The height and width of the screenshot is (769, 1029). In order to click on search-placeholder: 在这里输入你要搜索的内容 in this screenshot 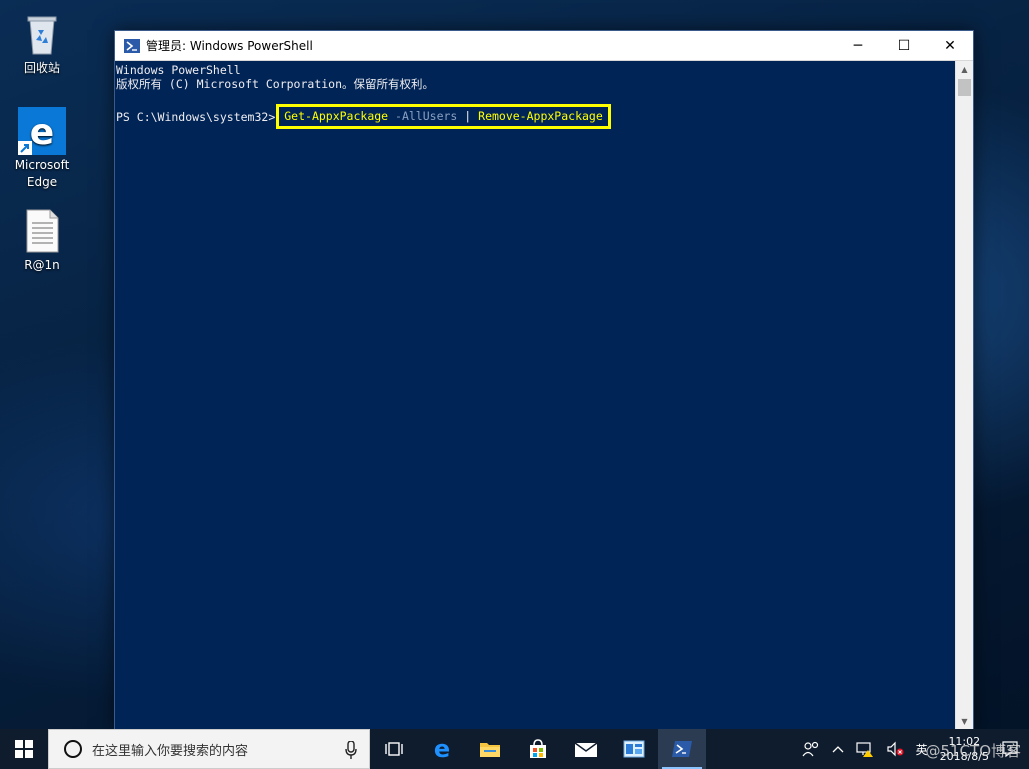, I will do `click(170, 751)`.